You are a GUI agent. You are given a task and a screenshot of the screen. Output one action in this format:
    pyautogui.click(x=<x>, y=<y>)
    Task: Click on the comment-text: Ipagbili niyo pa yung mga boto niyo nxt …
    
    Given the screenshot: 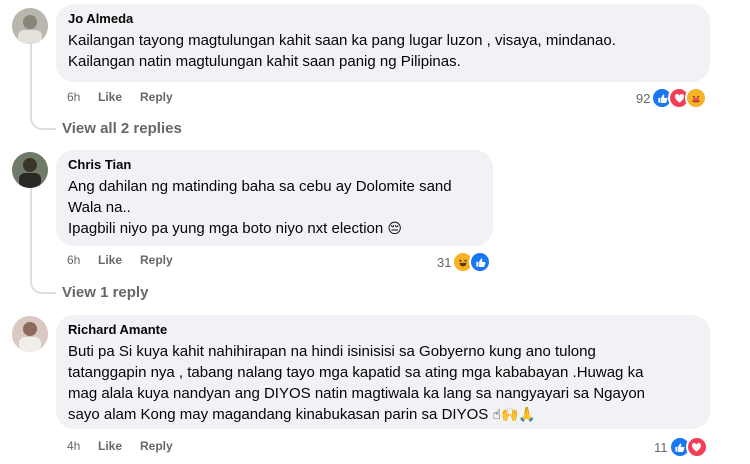 What is the action you would take?
    pyautogui.click(x=226, y=228)
    